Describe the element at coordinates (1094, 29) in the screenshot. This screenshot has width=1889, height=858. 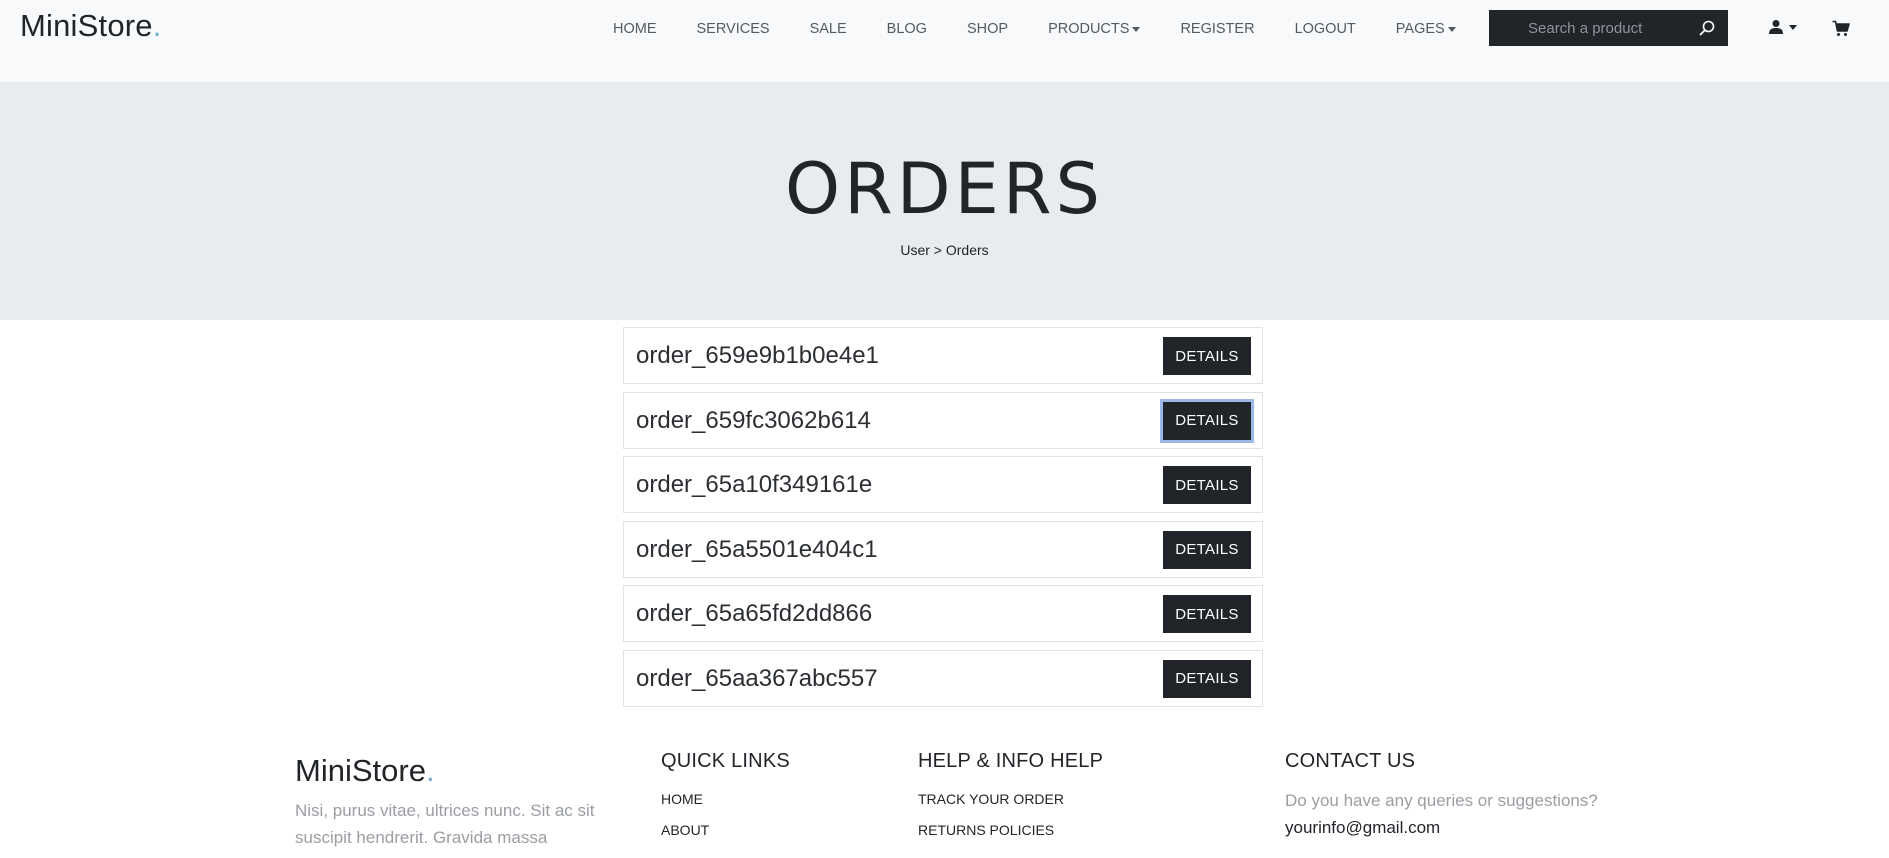
I see `nav-products-dropdown: PRODUCTS` at that location.